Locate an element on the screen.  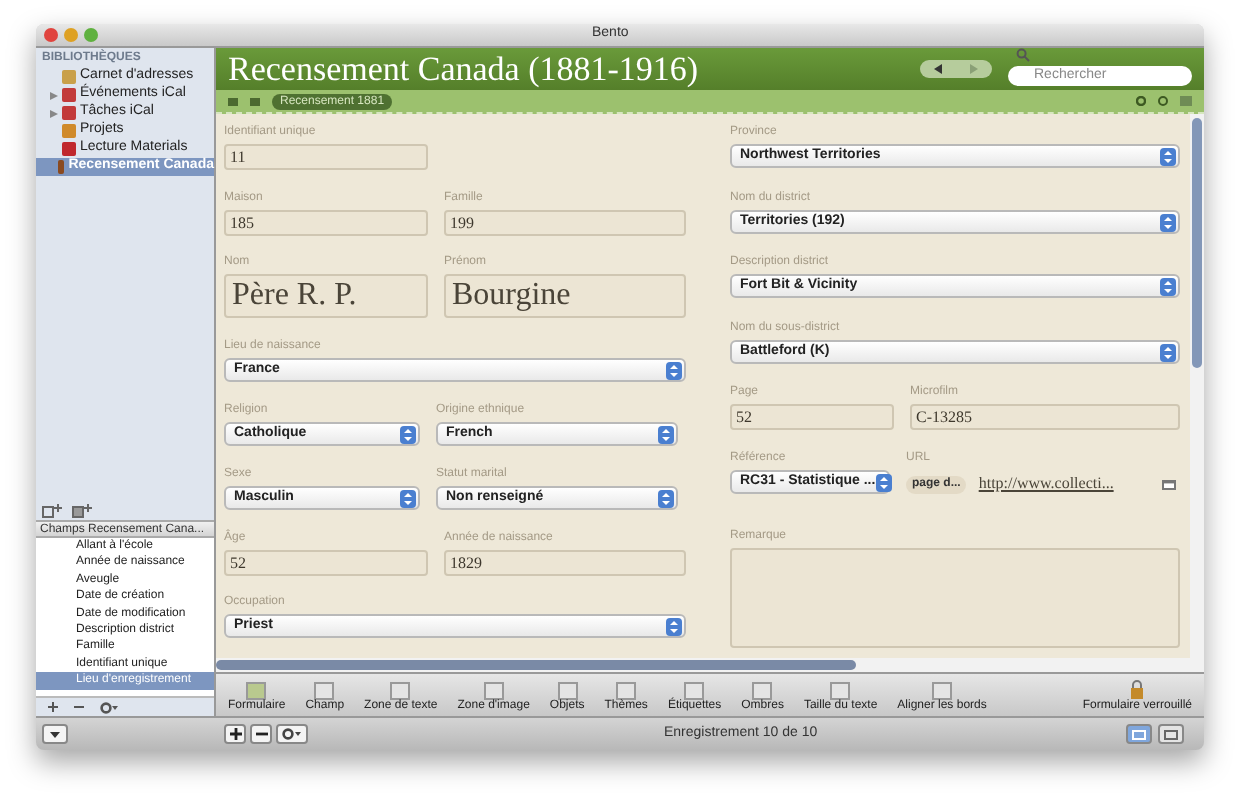
table-view-icon is located at coordinates (1171, 734).